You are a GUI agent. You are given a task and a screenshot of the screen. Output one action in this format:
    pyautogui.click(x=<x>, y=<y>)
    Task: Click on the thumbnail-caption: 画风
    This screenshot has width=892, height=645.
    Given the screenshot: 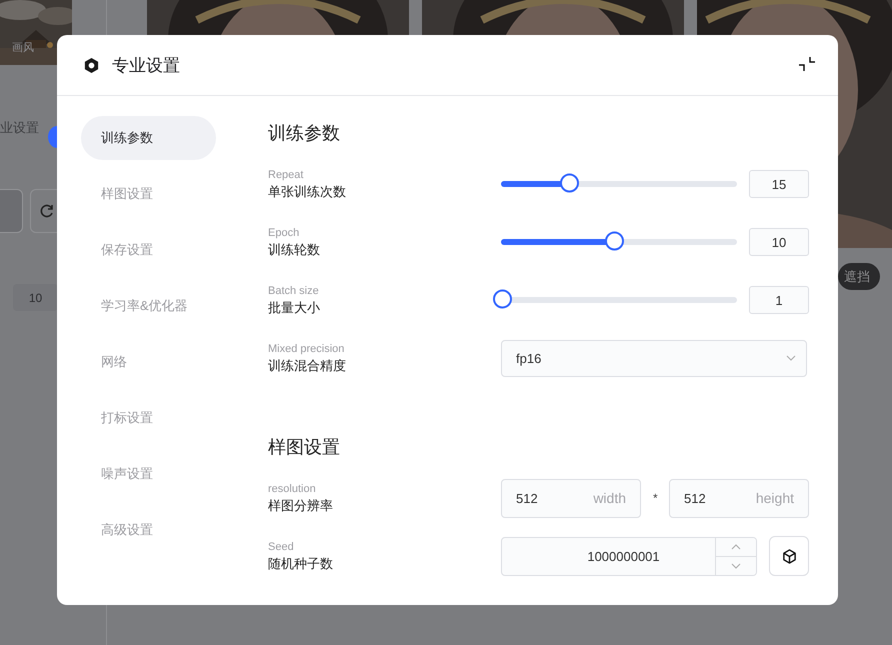 What is the action you would take?
    pyautogui.click(x=23, y=48)
    